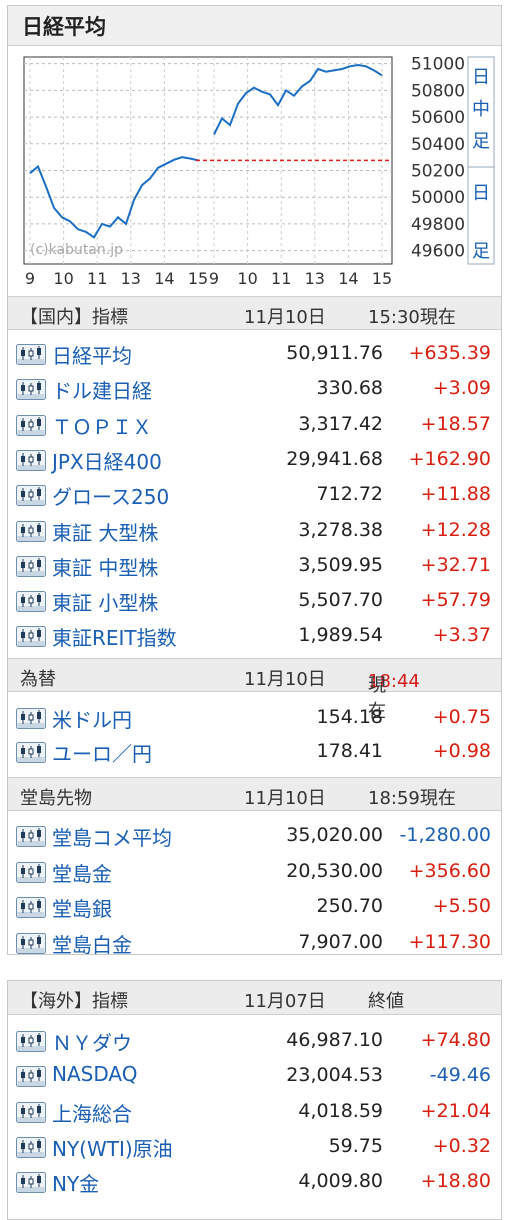 This screenshot has height=1220, width=509. What do you see at coordinates (334, 835) in the screenshot?
I see `dojima-price: 35,020.00` at bounding box center [334, 835].